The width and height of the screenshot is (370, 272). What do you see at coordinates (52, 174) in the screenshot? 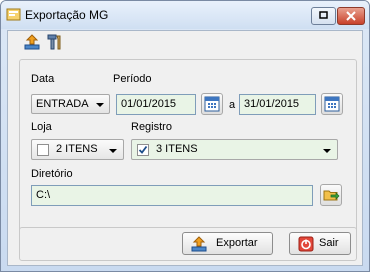
I see `diretorio-label: Diretório` at bounding box center [52, 174].